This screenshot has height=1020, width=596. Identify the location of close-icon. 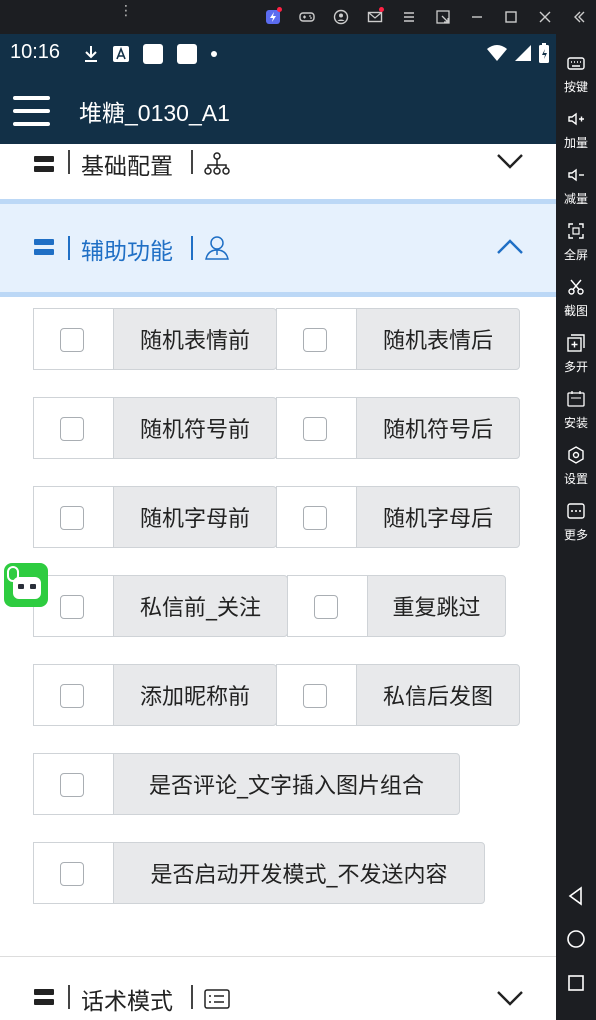
(545, 17).